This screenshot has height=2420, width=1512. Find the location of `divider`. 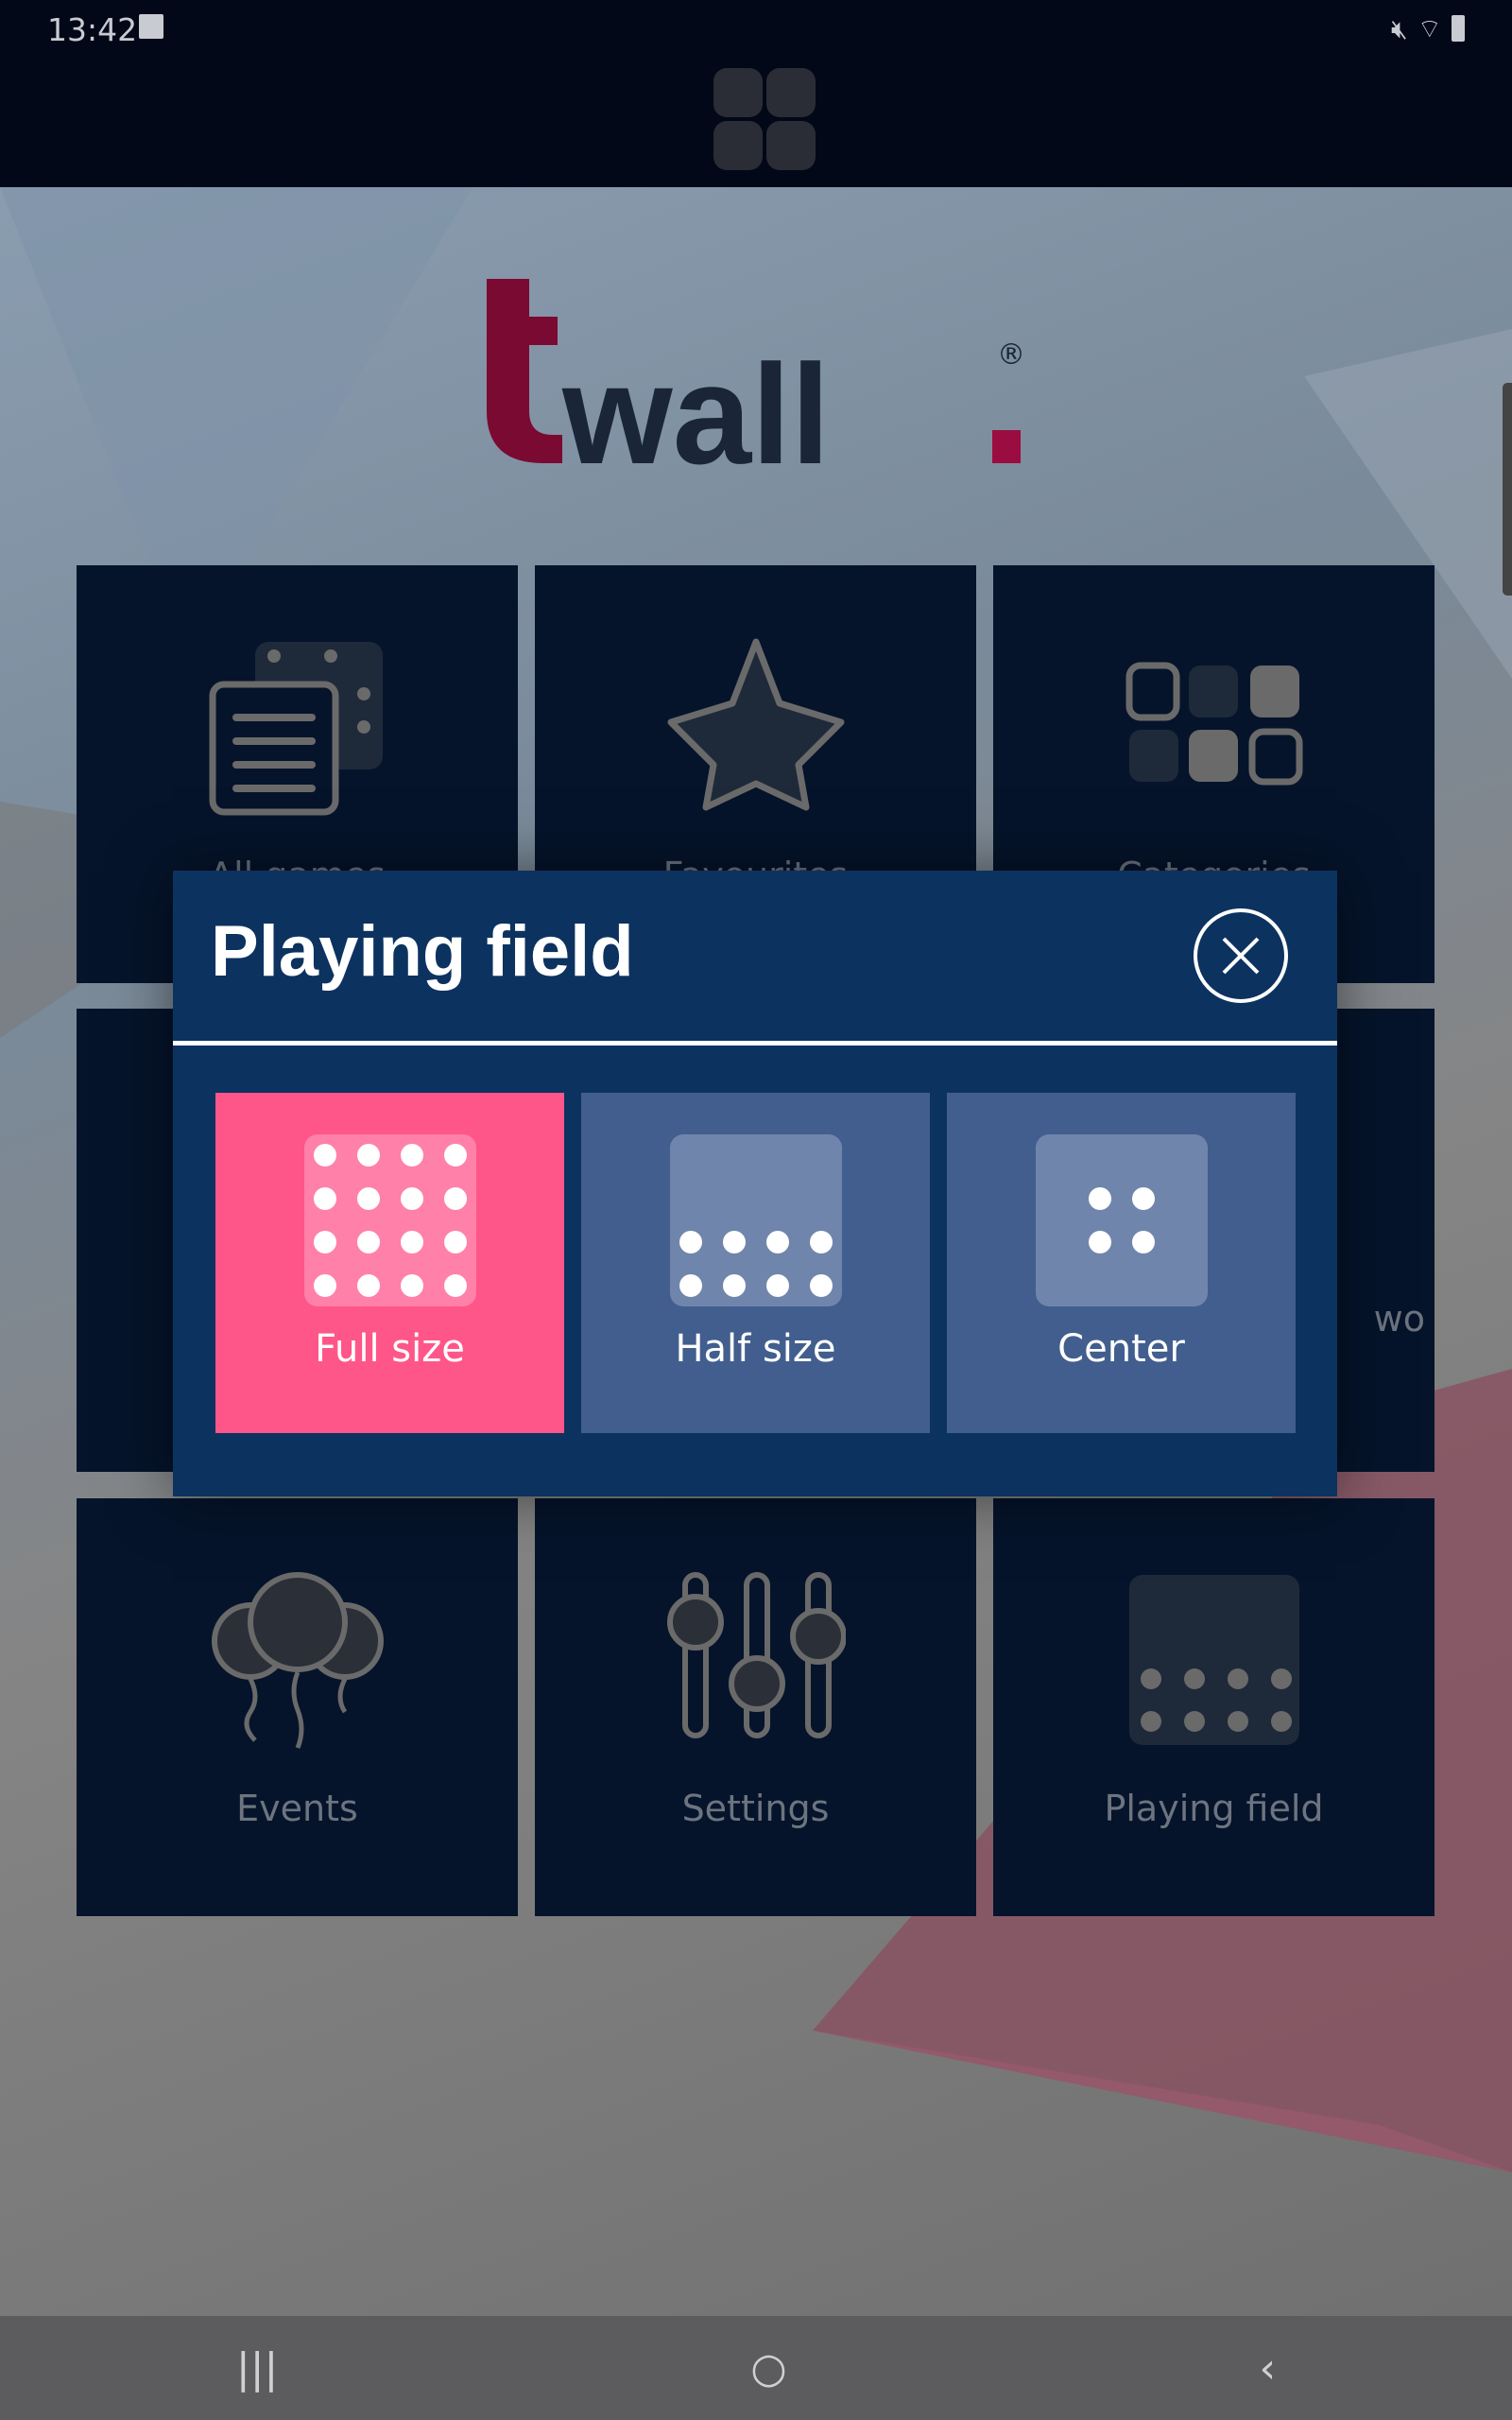

divider is located at coordinates (755, 1043).